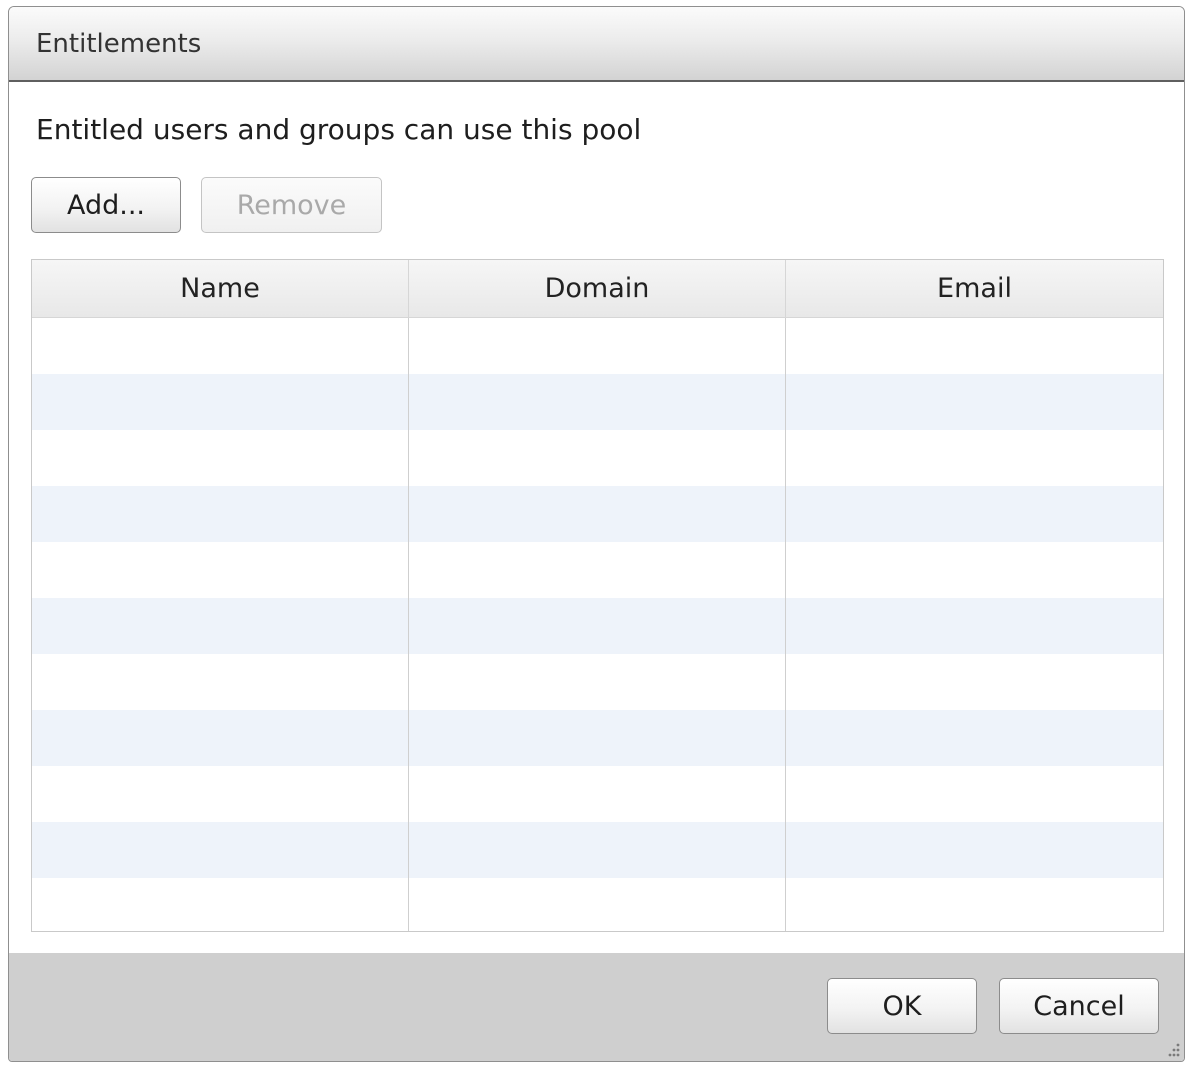  Describe the element at coordinates (220, 288) in the screenshot. I see `column-header-name: Name` at that location.